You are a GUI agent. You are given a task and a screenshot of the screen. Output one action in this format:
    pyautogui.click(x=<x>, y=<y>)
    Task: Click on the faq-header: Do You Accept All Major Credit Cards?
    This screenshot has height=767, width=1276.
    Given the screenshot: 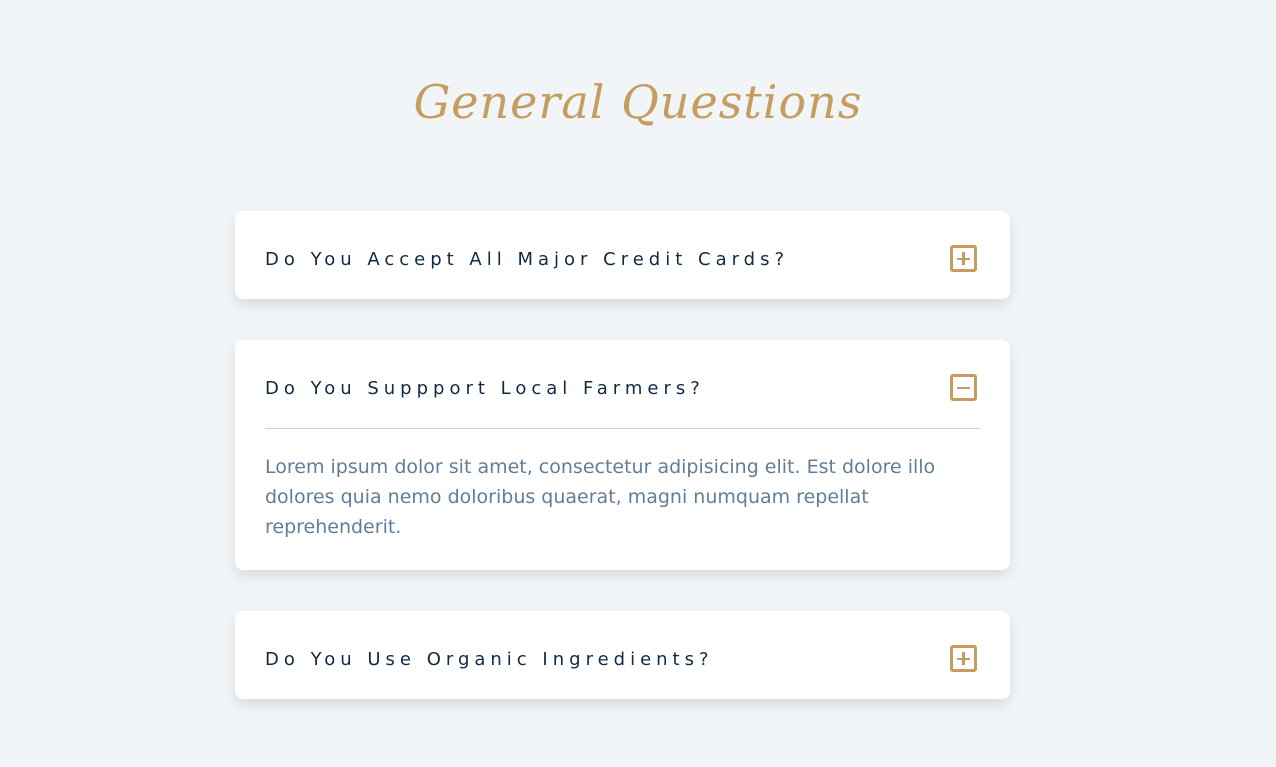 What is the action you would take?
    pyautogui.click(x=622, y=255)
    